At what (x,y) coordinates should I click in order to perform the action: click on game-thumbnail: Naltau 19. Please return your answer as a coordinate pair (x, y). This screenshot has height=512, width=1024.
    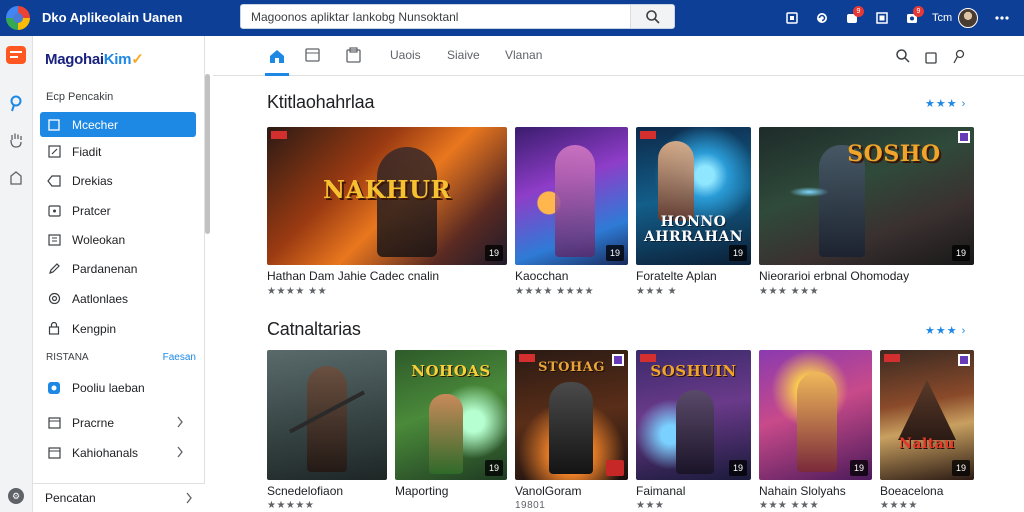
    Looking at the image, I should click on (927, 415).